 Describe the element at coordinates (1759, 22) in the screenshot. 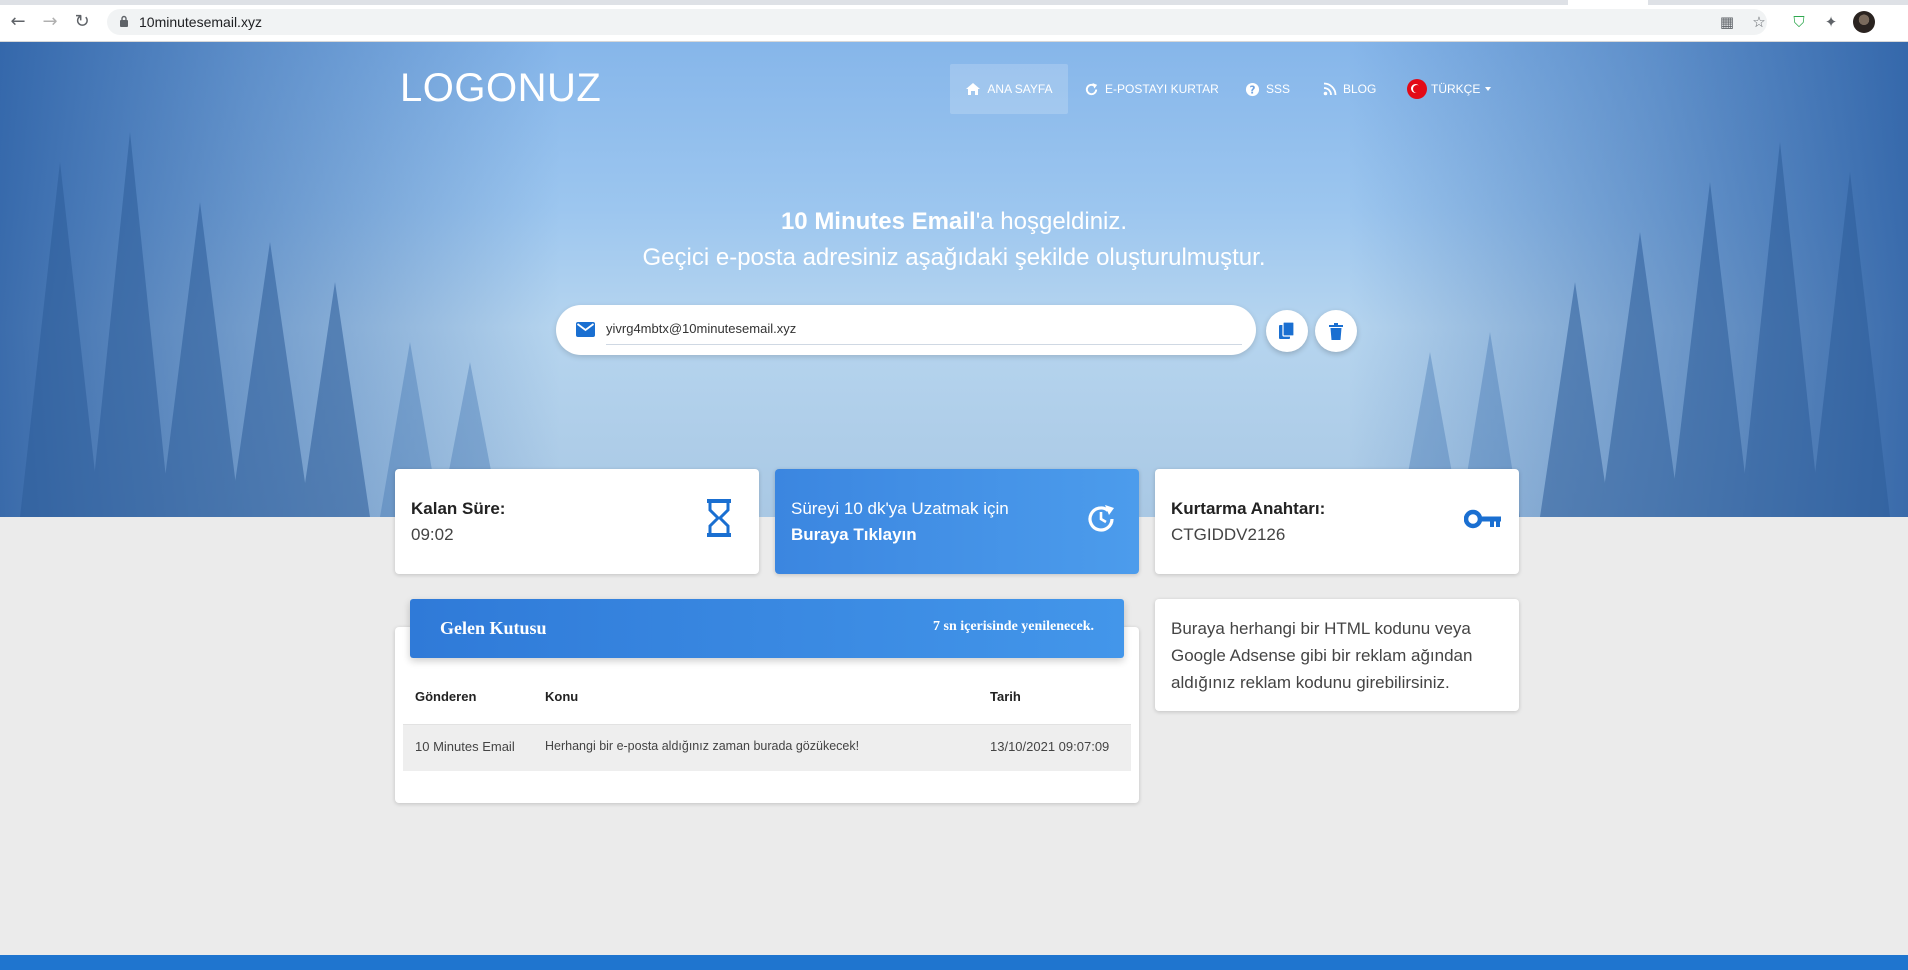

I see `bookmark-star-icon: ☆` at that location.